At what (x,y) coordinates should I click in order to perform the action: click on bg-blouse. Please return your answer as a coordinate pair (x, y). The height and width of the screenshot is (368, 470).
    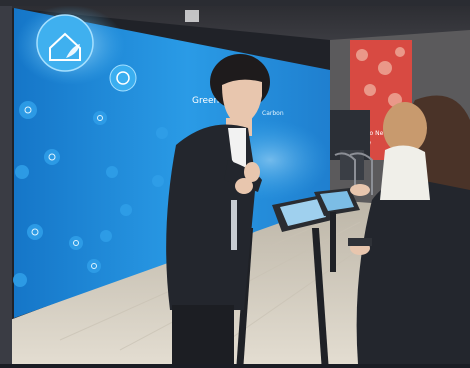
    Looking at the image, I should click on (405, 172).